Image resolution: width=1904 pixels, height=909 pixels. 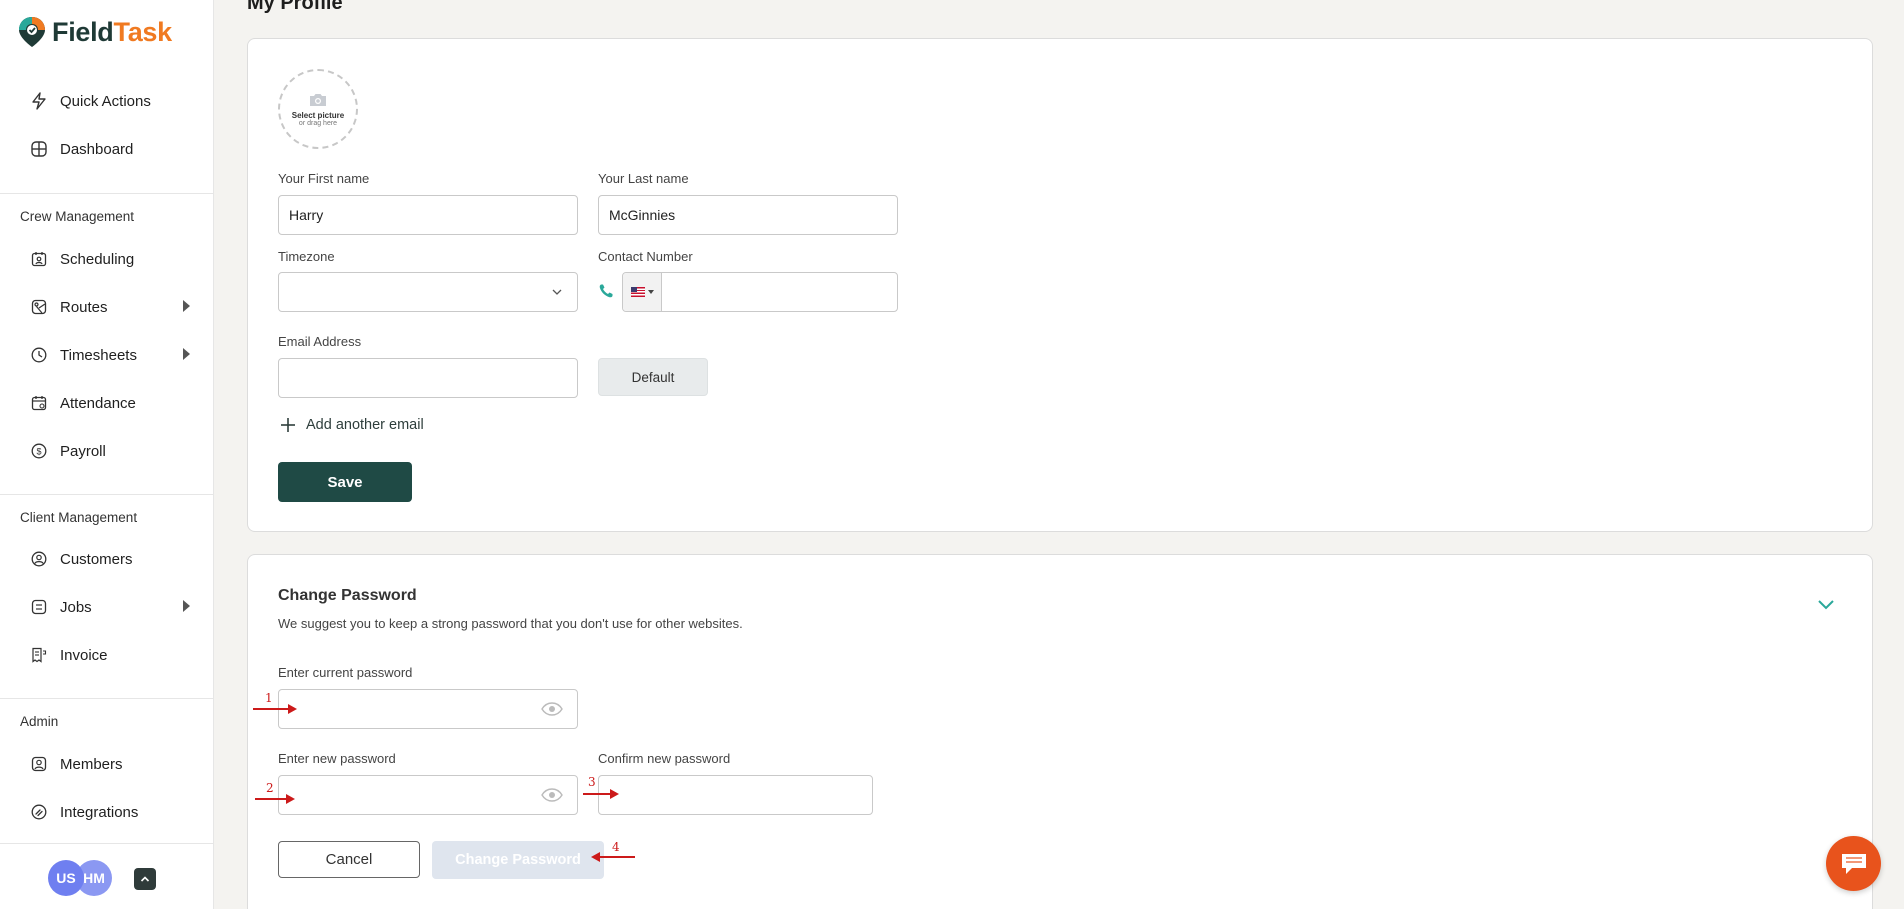 I want to click on plus-icon, so click(x=288, y=425).